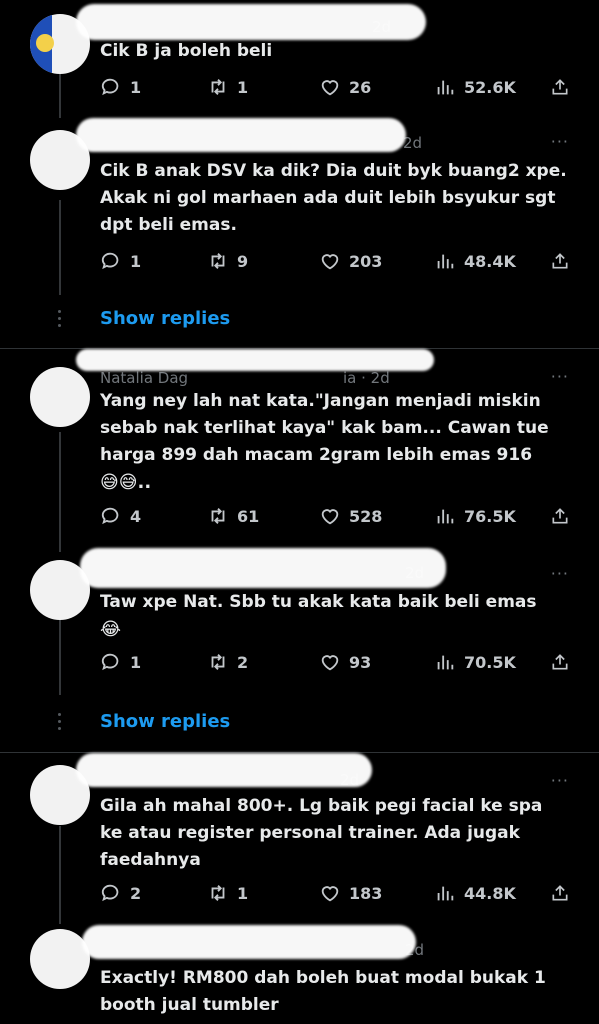 This screenshot has width=599, height=1024. I want to click on like-button: 93, so click(376, 662).